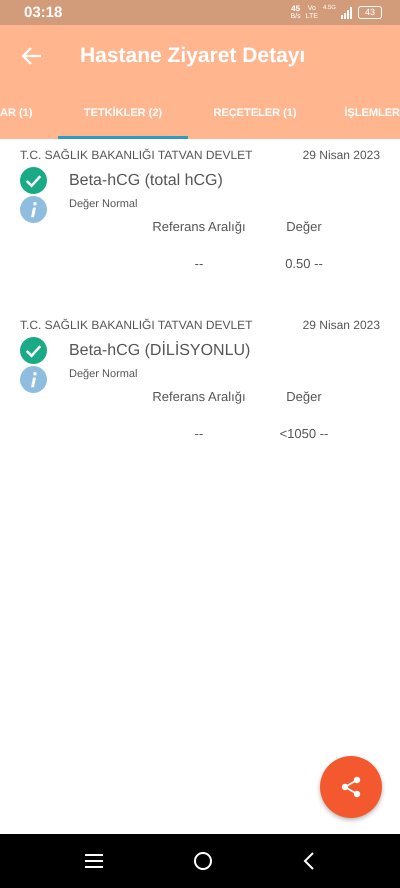  I want to click on signal-icon, so click(346, 12).